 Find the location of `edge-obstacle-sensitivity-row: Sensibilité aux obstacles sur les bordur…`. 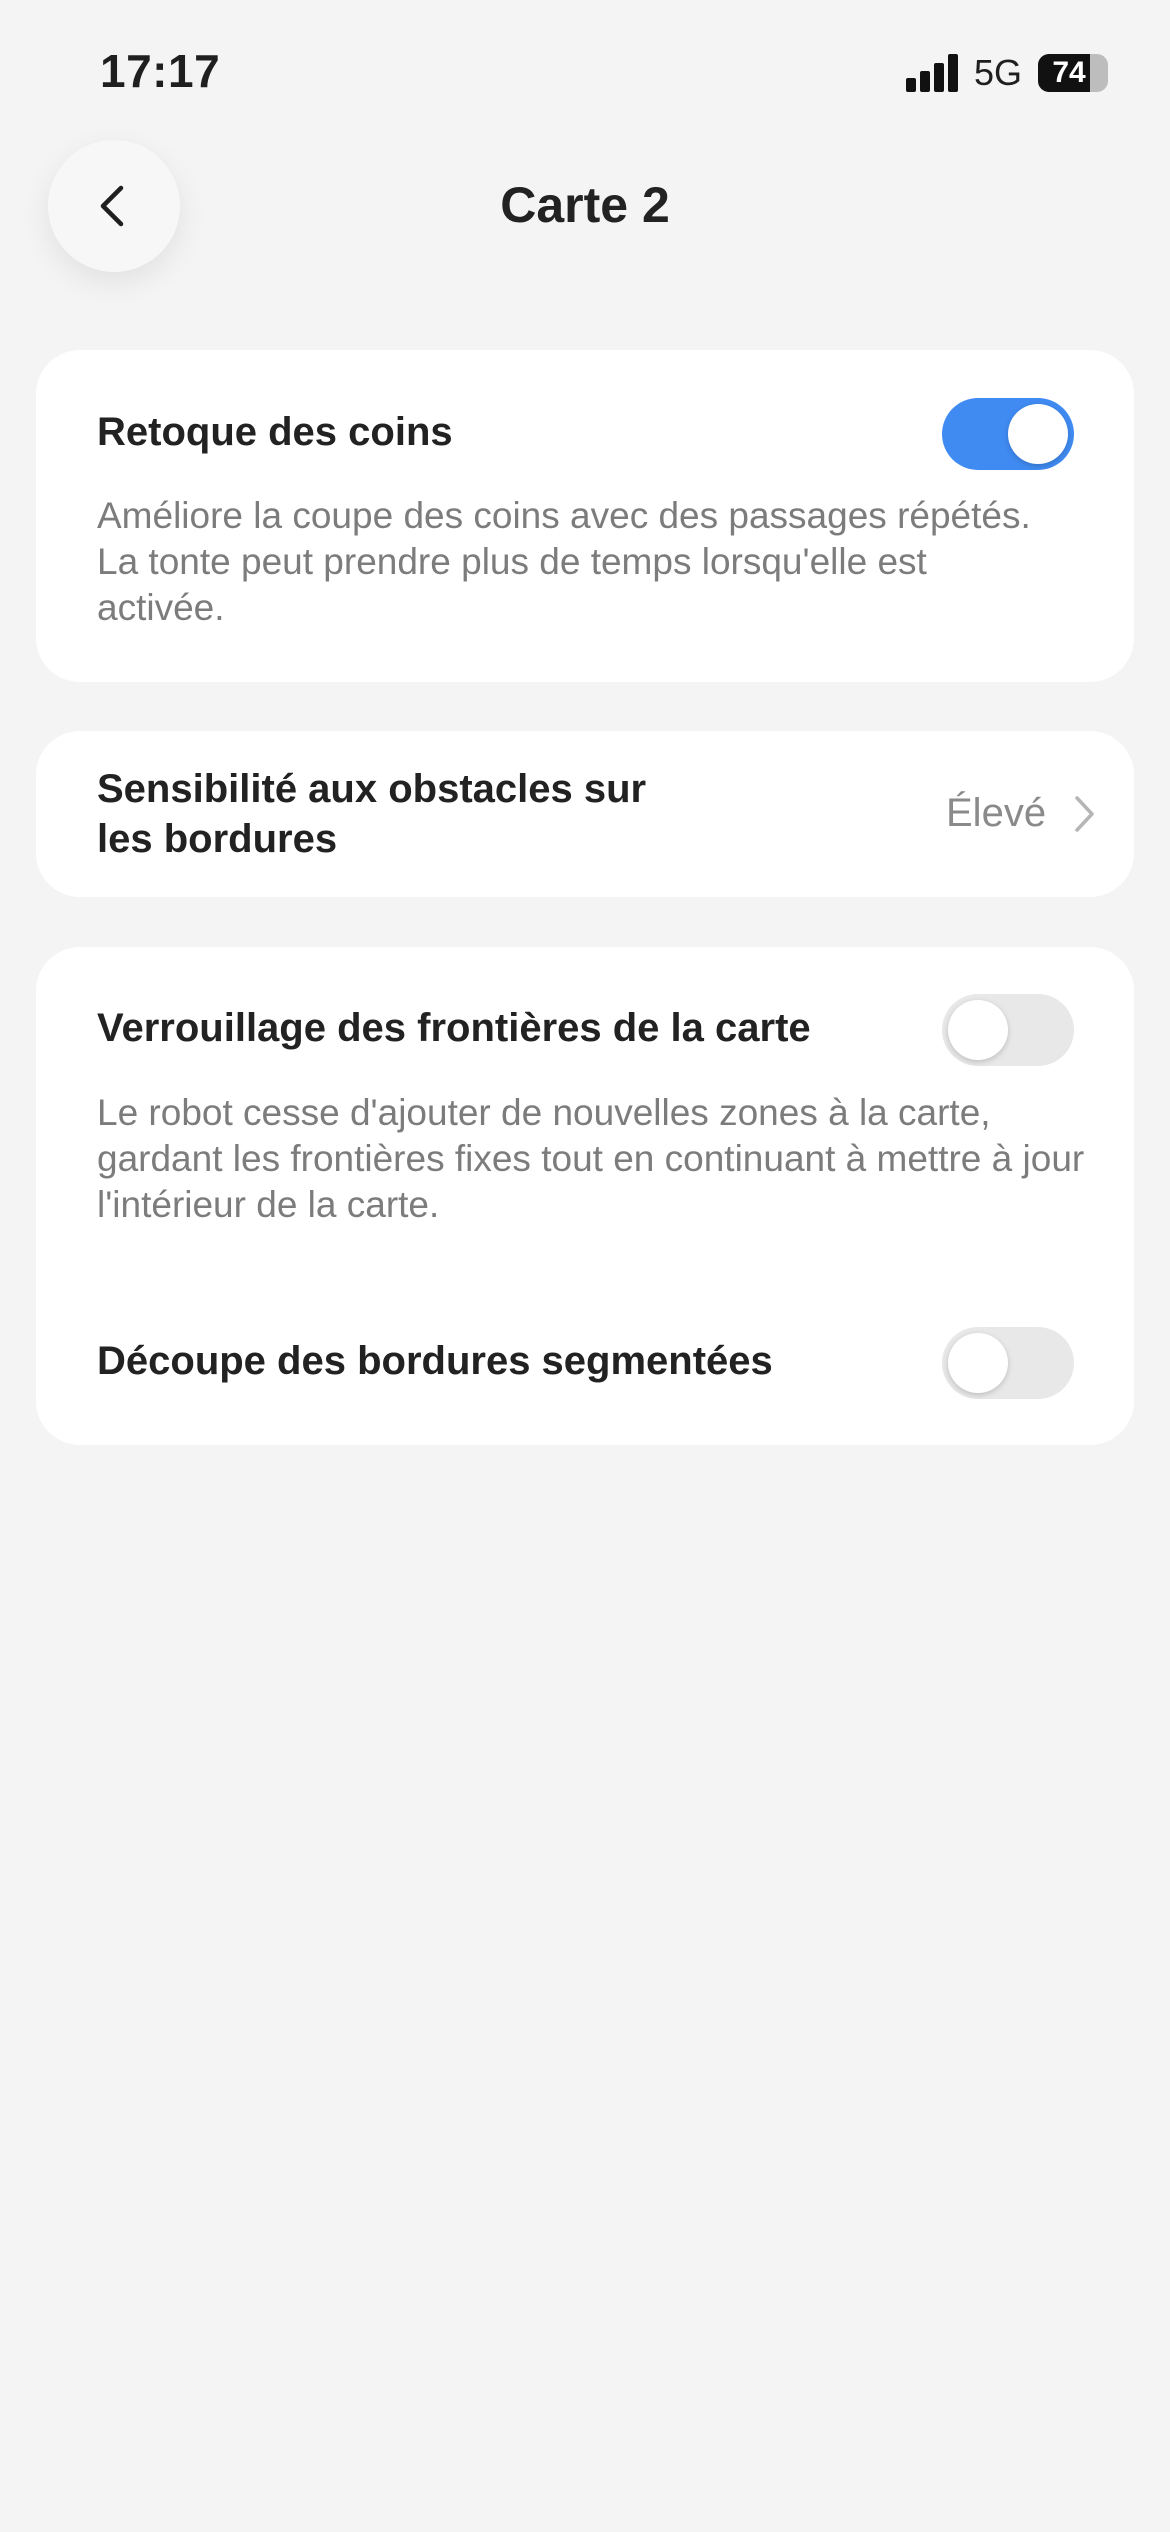

edge-obstacle-sensitivity-row: Sensibilité aux obstacles sur les bordur… is located at coordinates (585, 814).